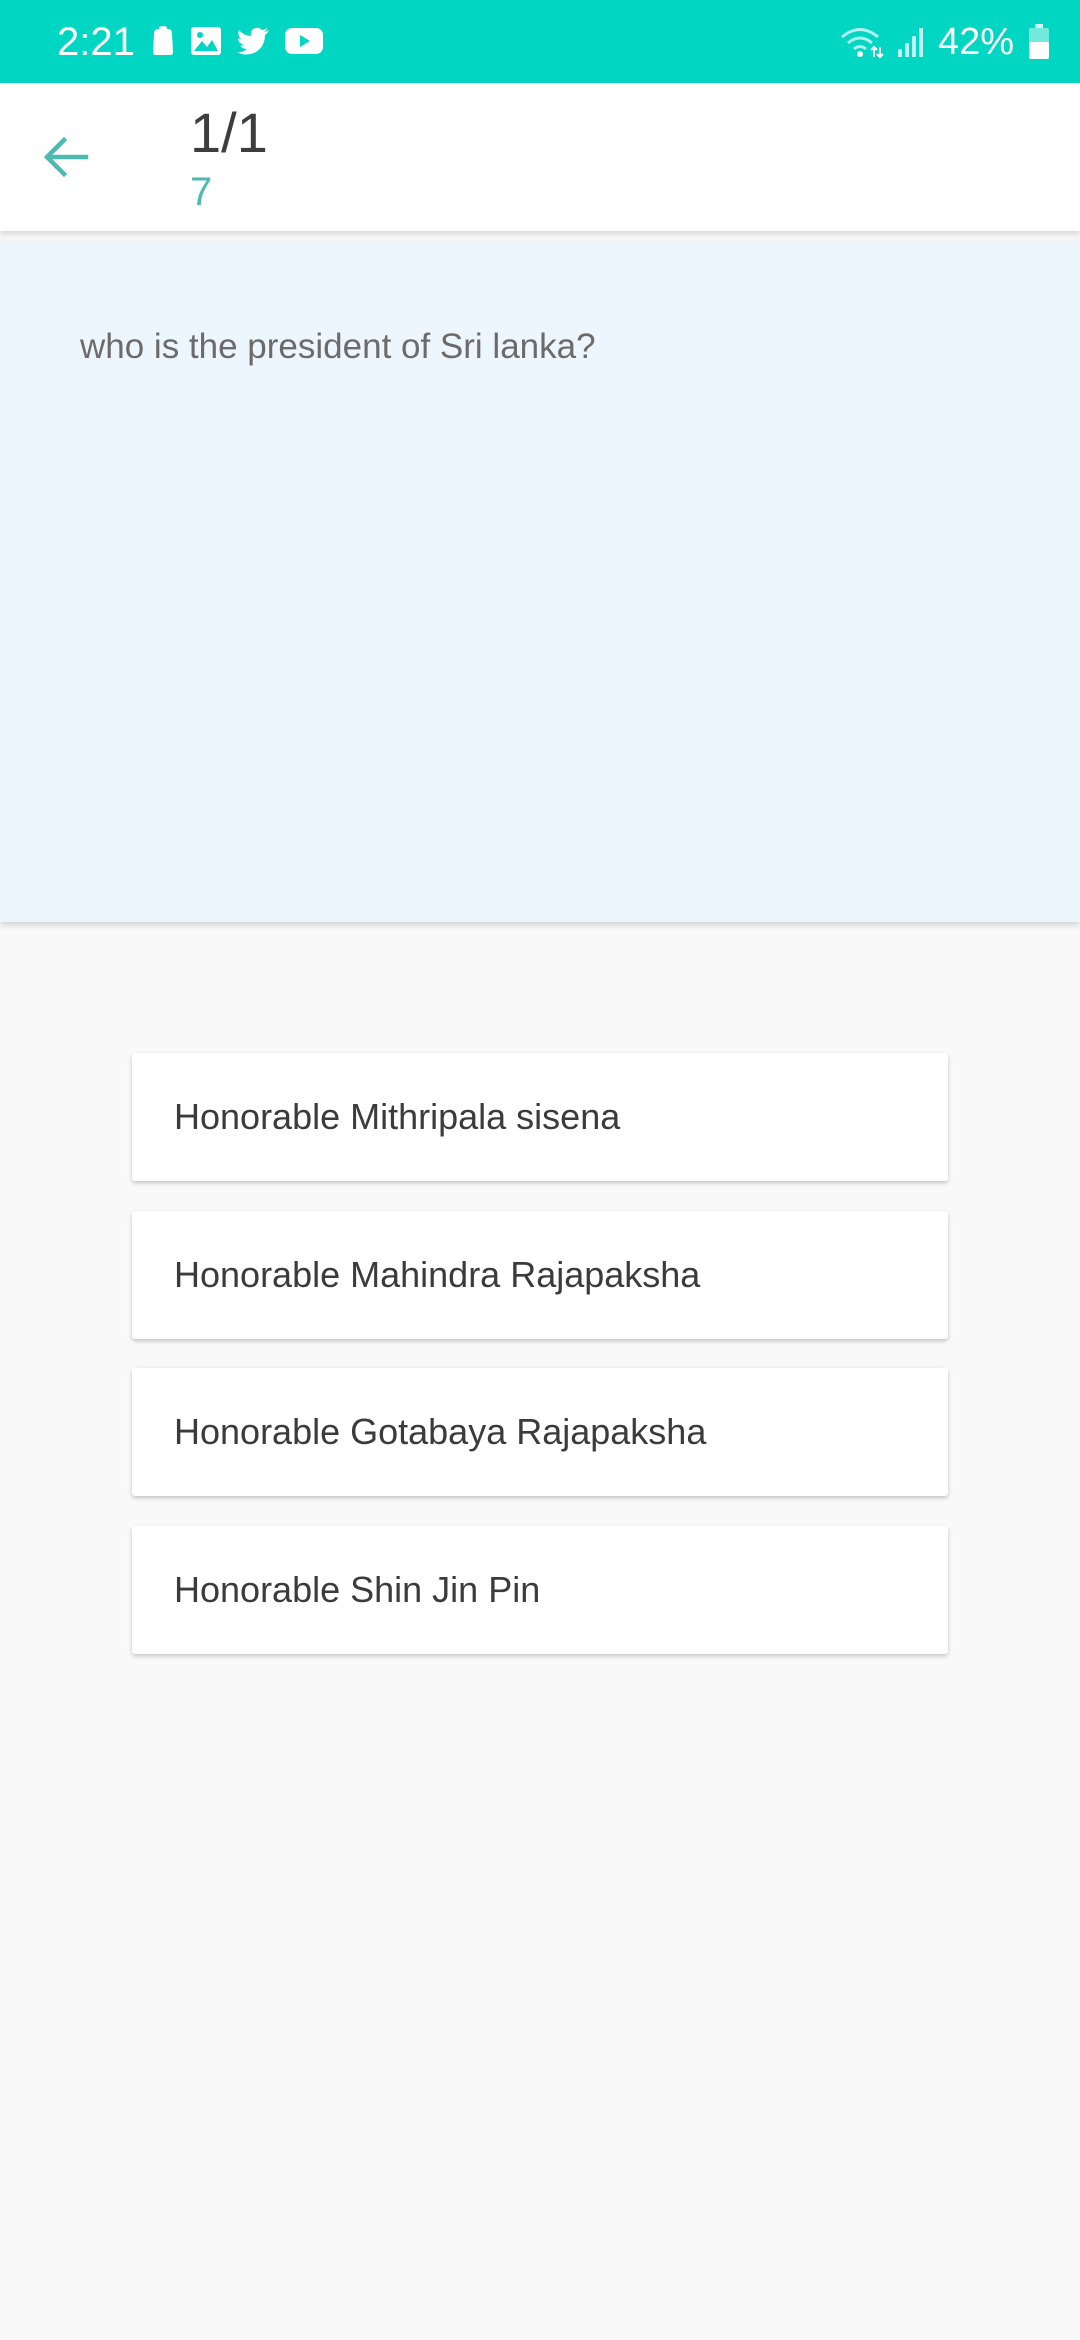 The width and height of the screenshot is (1080, 2340). I want to click on notification-icon, so click(163, 40).